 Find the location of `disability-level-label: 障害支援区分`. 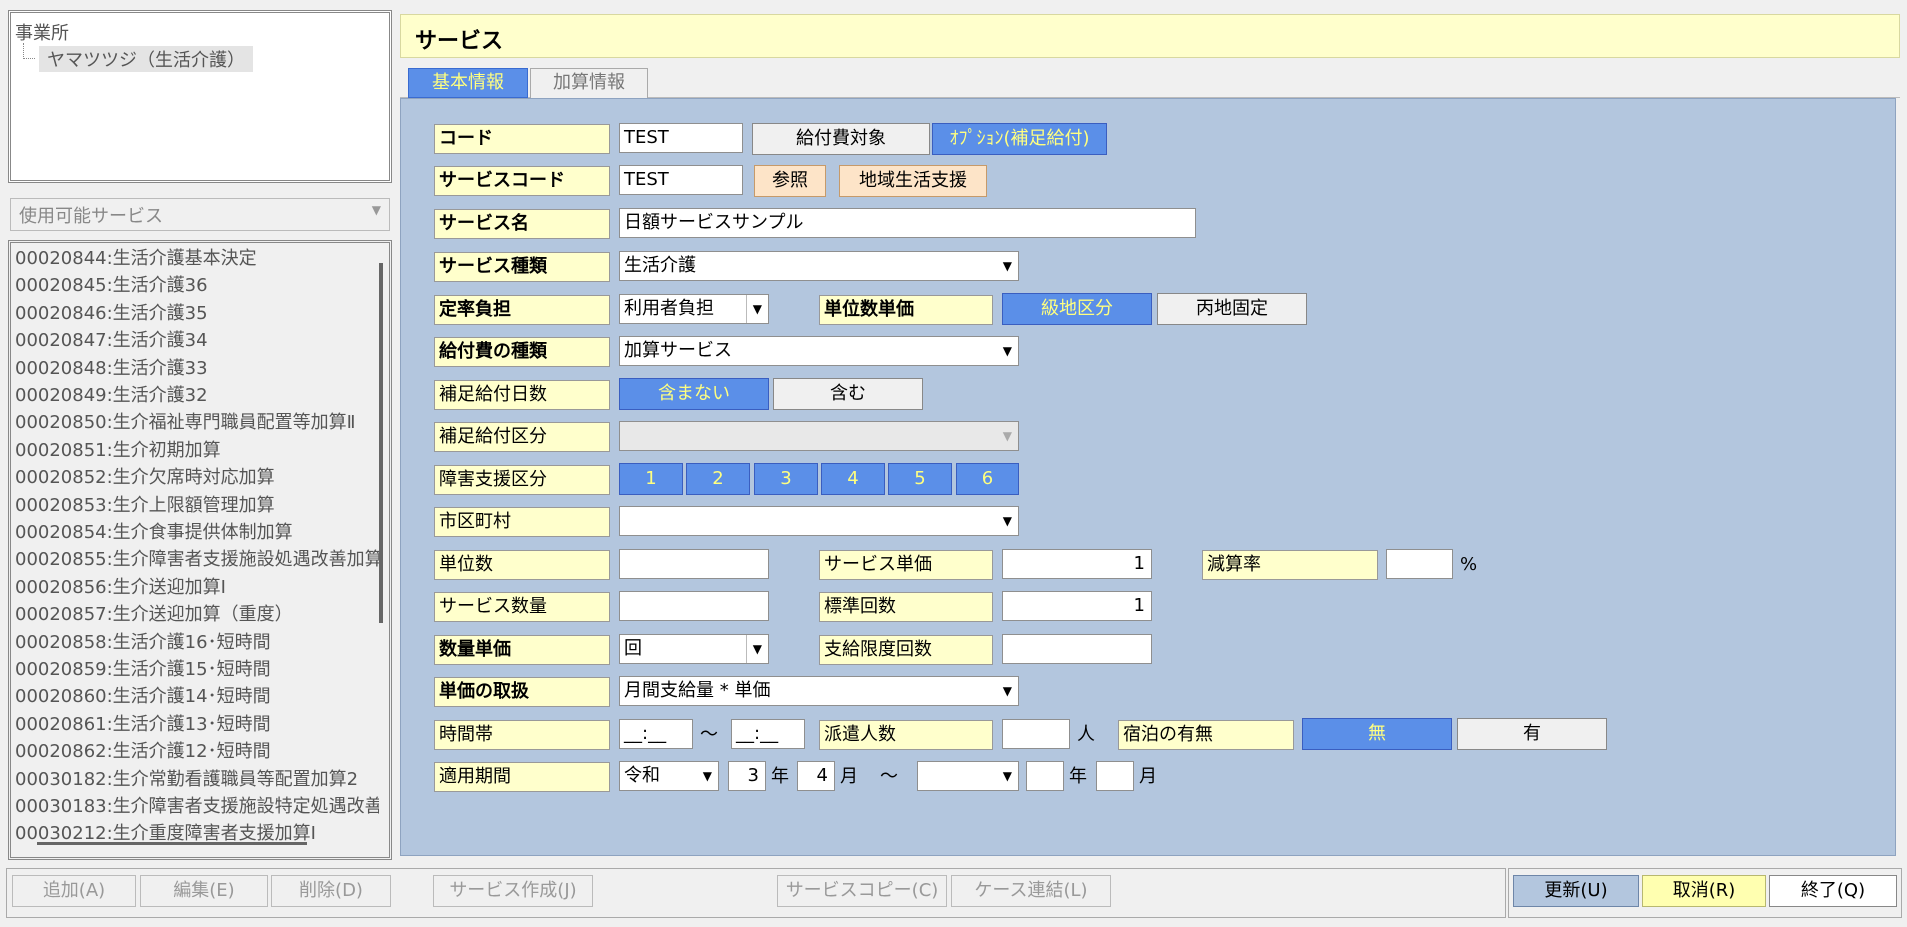

disability-level-label: 障害支援区分 is located at coordinates (522, 480).